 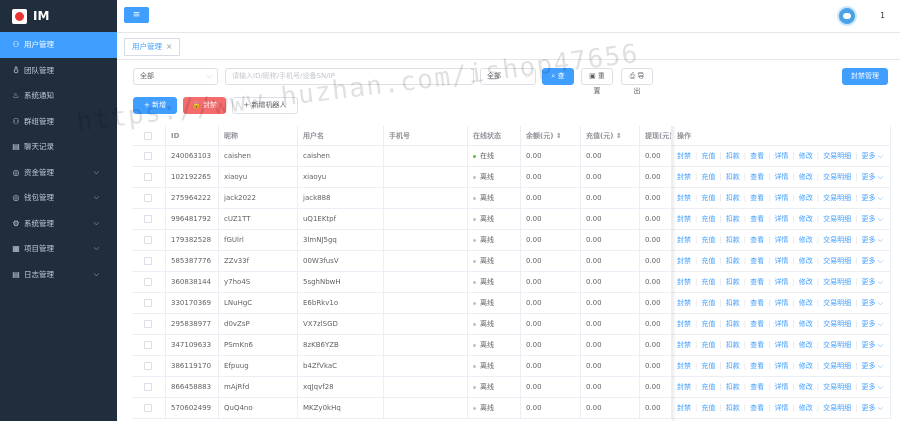 What do you see at coordinates (58, 122) in the screenshot?
I see `sidebar-item-group: ⚇ 群组管理` at bounding box center [58, 122].